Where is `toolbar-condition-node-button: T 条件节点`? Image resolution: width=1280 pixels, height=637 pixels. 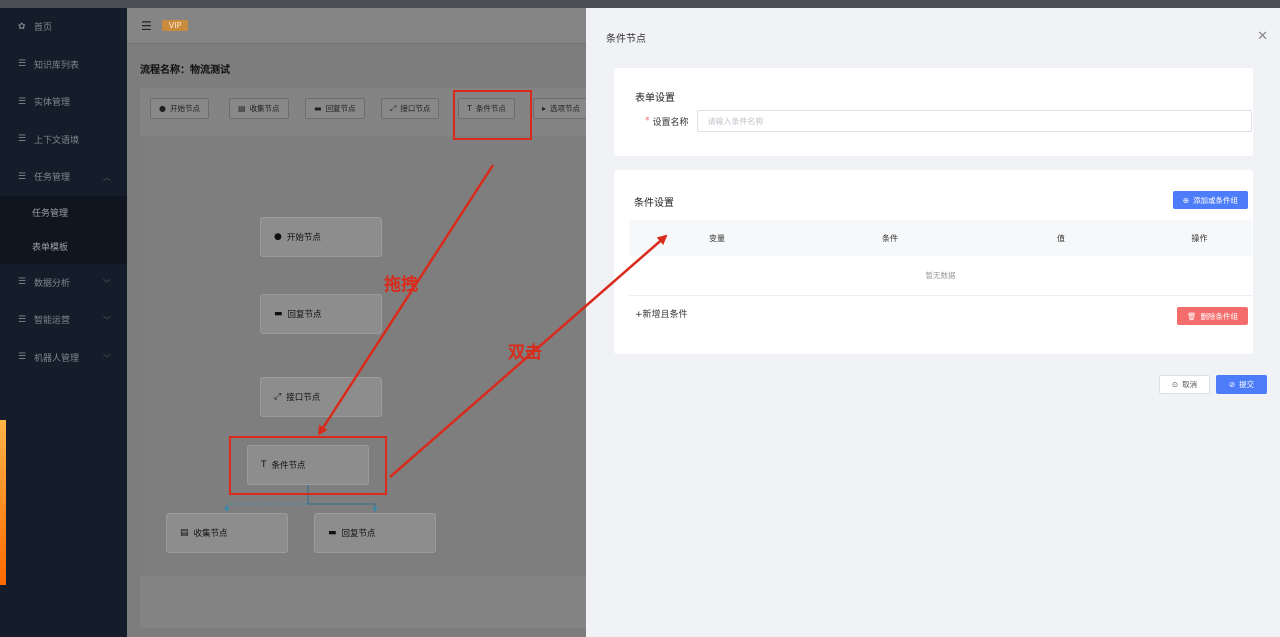 toolbar-condition-node-button: T 条件节点 is located at coordinates (486, 108).